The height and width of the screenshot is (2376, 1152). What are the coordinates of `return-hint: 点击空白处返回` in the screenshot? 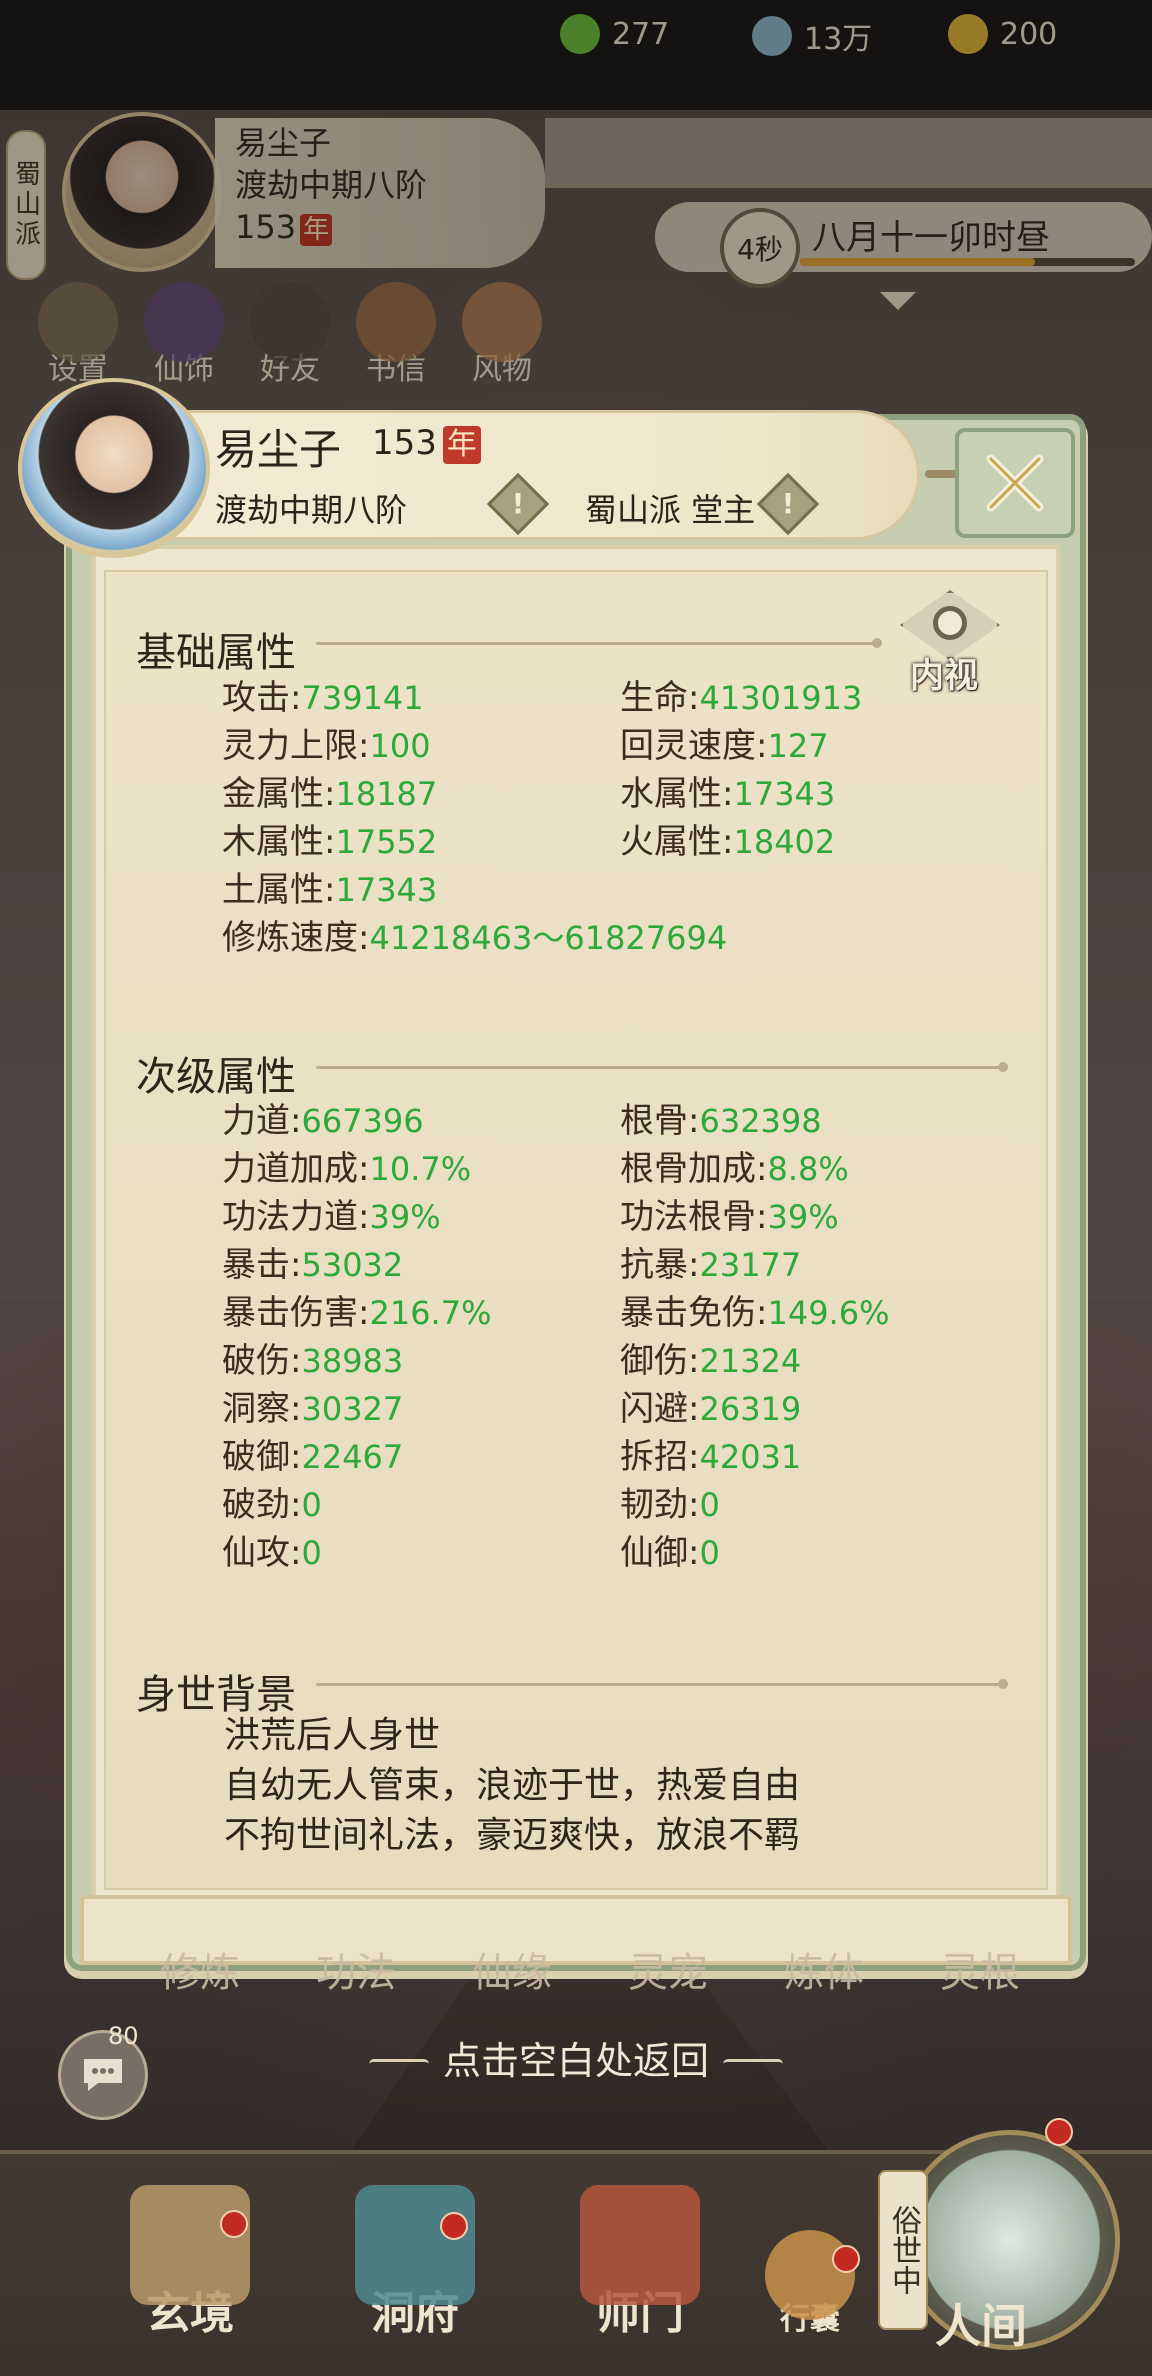 It's located at (576, 2057).